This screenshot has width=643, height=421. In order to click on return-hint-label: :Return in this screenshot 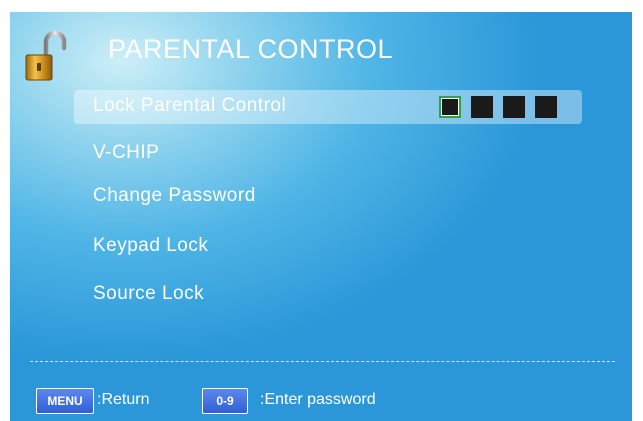, I will do `click(123, 399)`.